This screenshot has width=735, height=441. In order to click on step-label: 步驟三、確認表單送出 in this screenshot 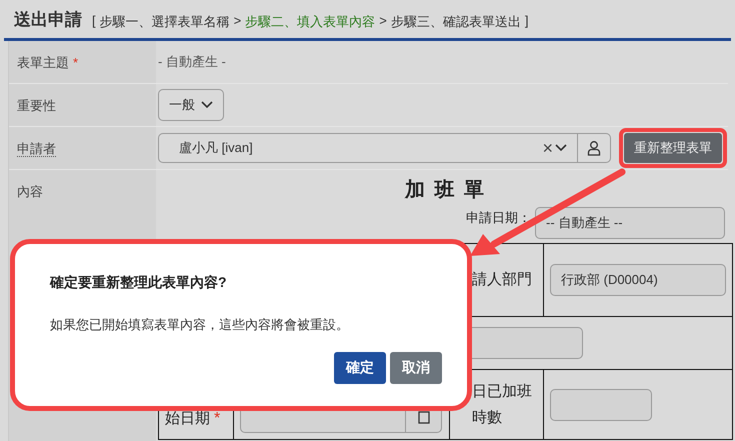, I will do `click(455, 22)`.